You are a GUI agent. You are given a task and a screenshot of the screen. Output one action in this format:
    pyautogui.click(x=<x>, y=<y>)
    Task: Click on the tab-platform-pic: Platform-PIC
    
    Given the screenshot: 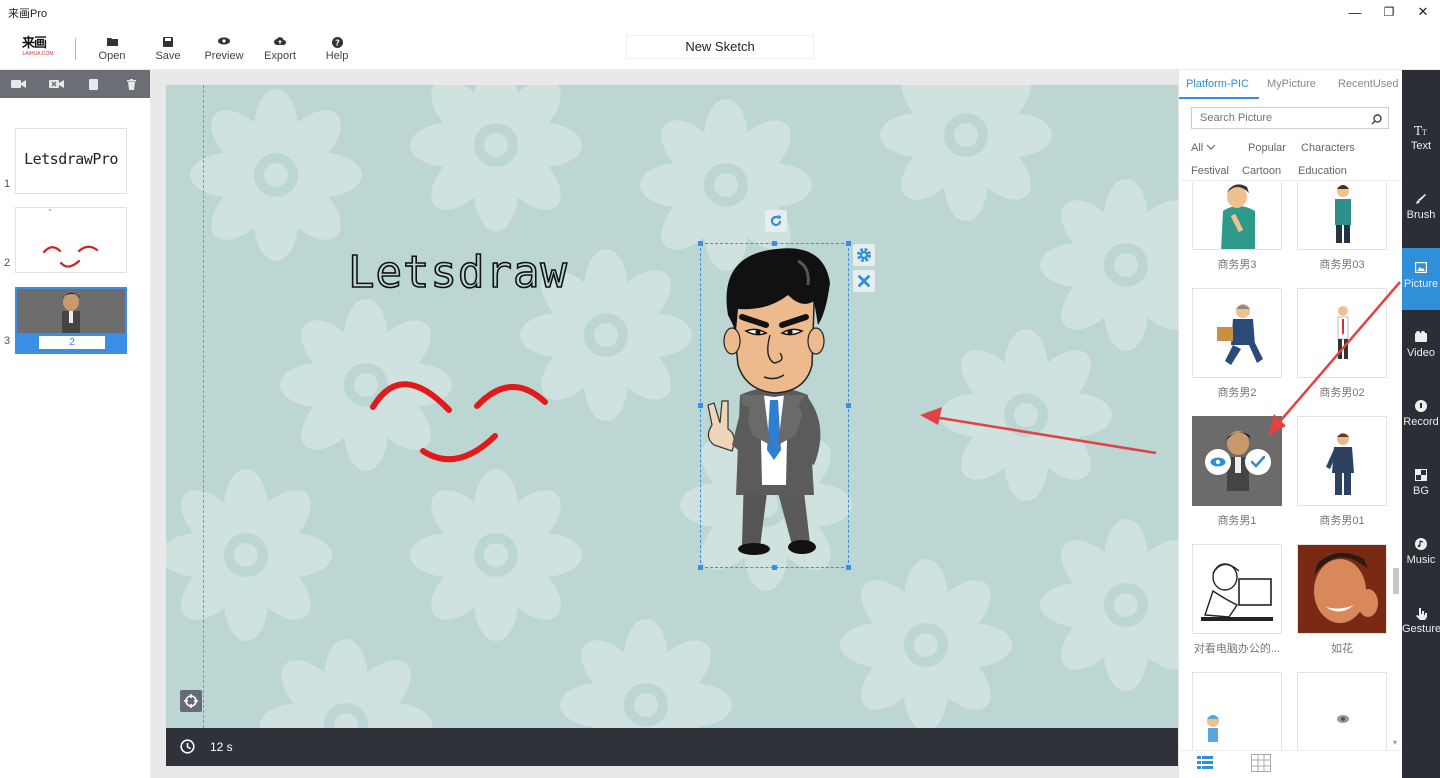 What is the action you would take?
    pyautogui.click(x=1217, y=84)
    